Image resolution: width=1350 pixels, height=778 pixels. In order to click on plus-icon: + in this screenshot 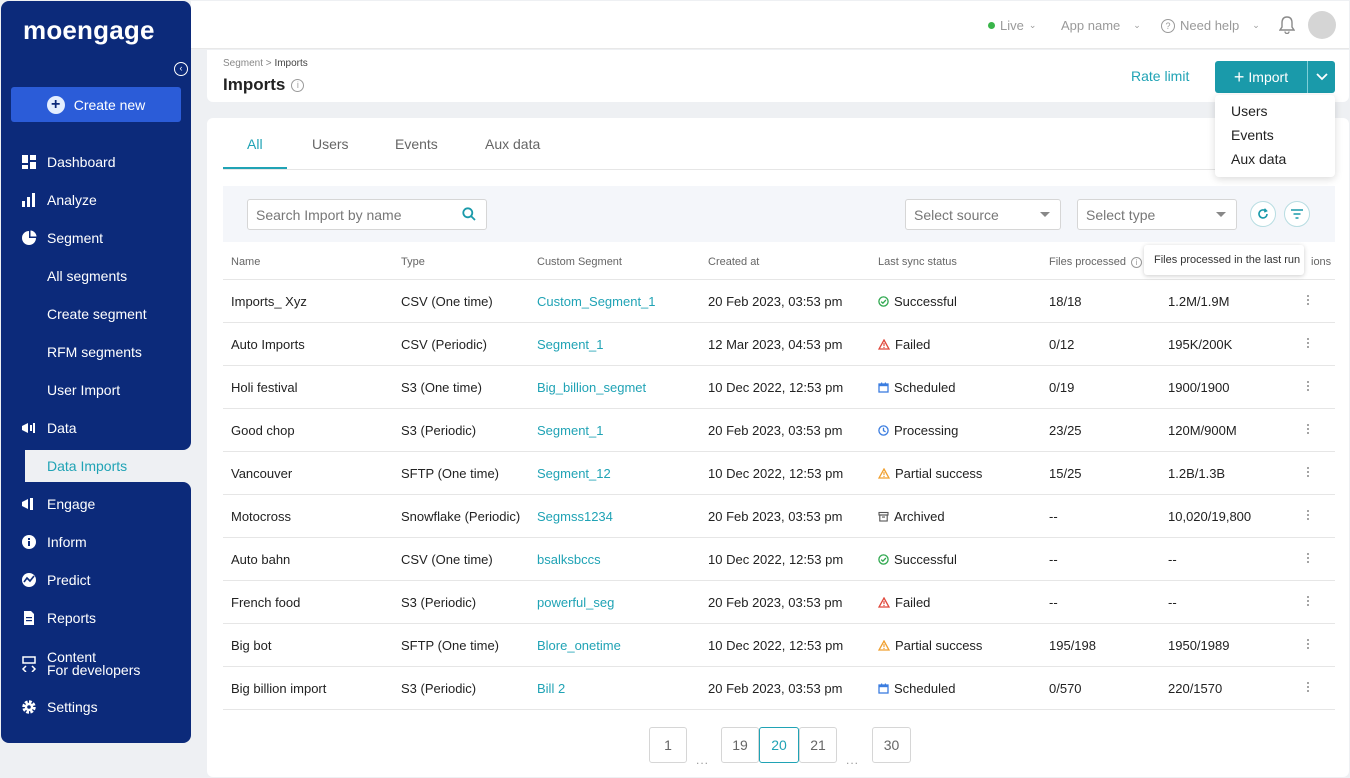, I will do `click(55, 104)`.